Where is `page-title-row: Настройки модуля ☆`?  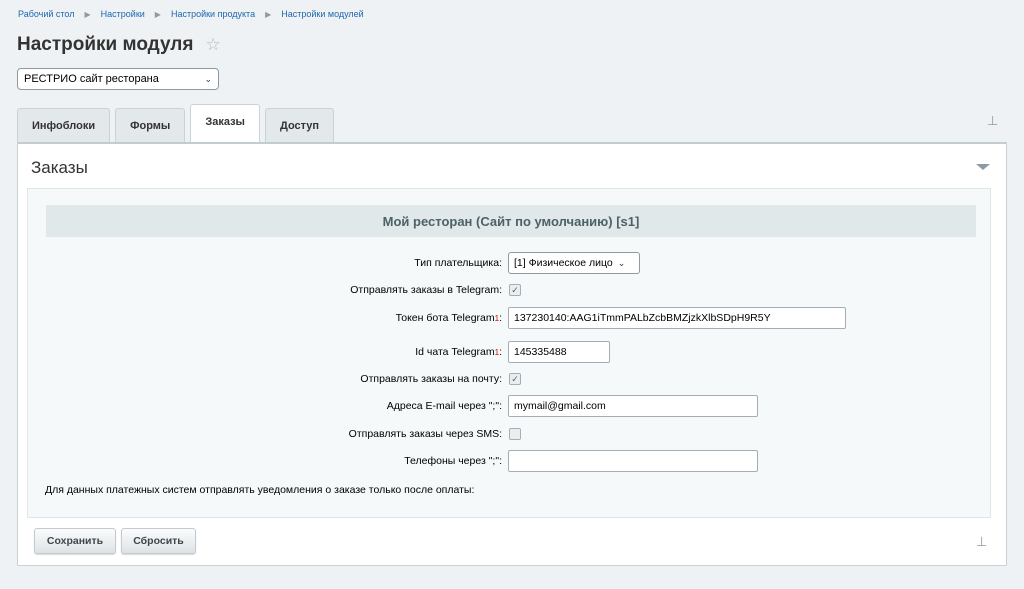
page-title-row: Настройки модуля ☆ is located at coordinates (119, 45).